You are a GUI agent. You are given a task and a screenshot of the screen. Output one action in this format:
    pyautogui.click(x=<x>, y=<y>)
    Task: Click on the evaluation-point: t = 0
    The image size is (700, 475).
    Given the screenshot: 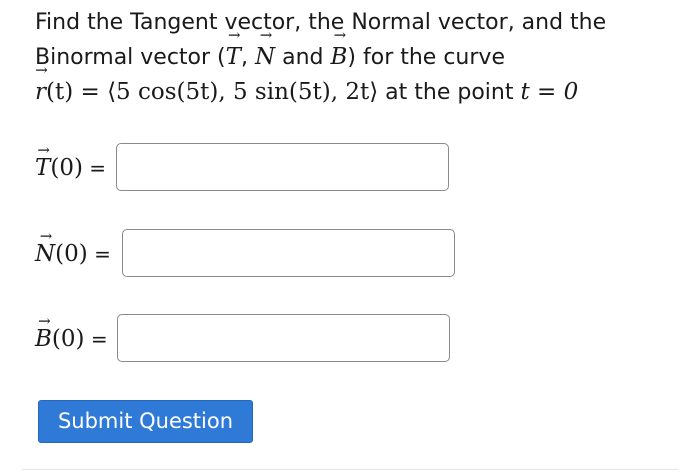 What is the action you would take?
    pyautogui.click(x=549, y=92)
    